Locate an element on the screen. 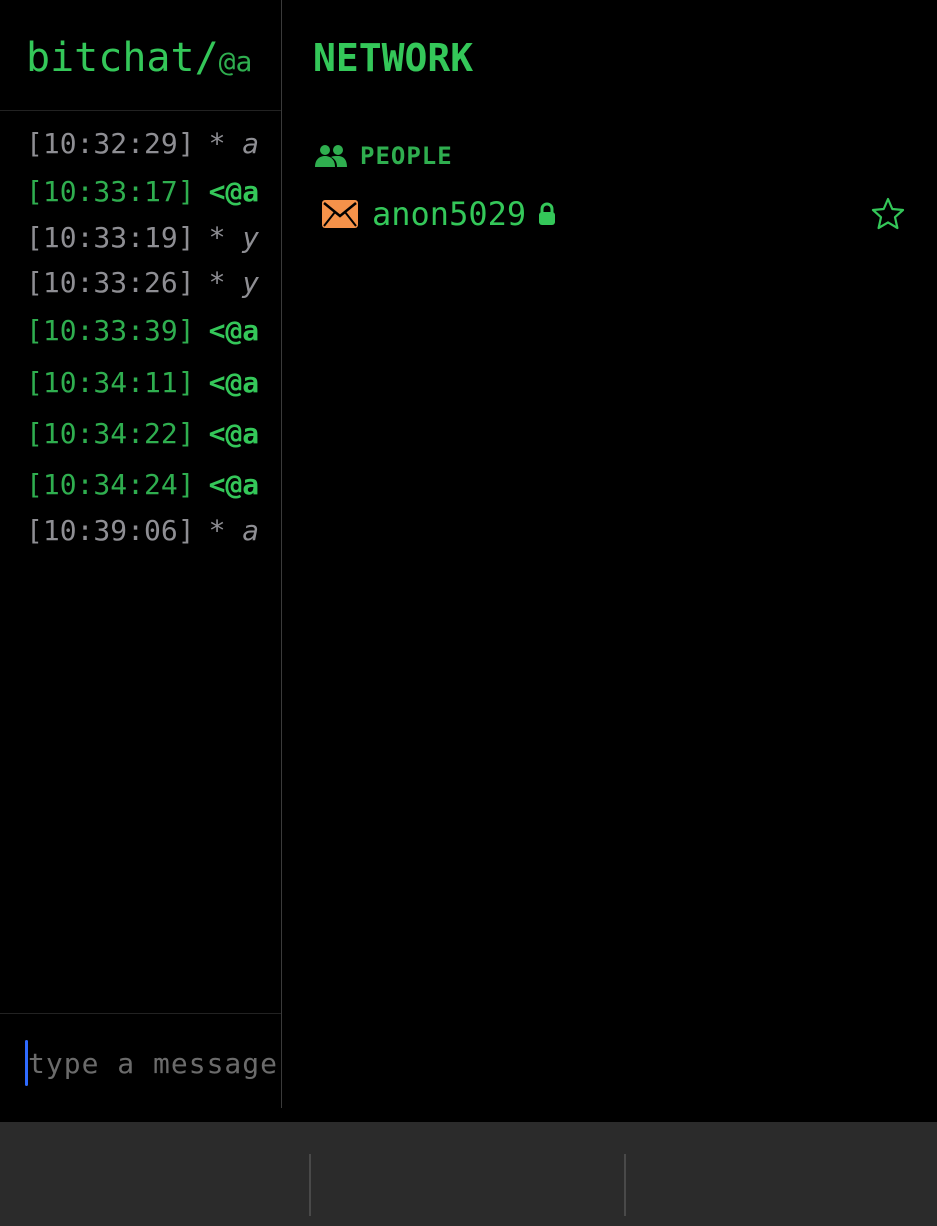  message-row: [10:34:24] <@a is located at coordinates (142, 485).